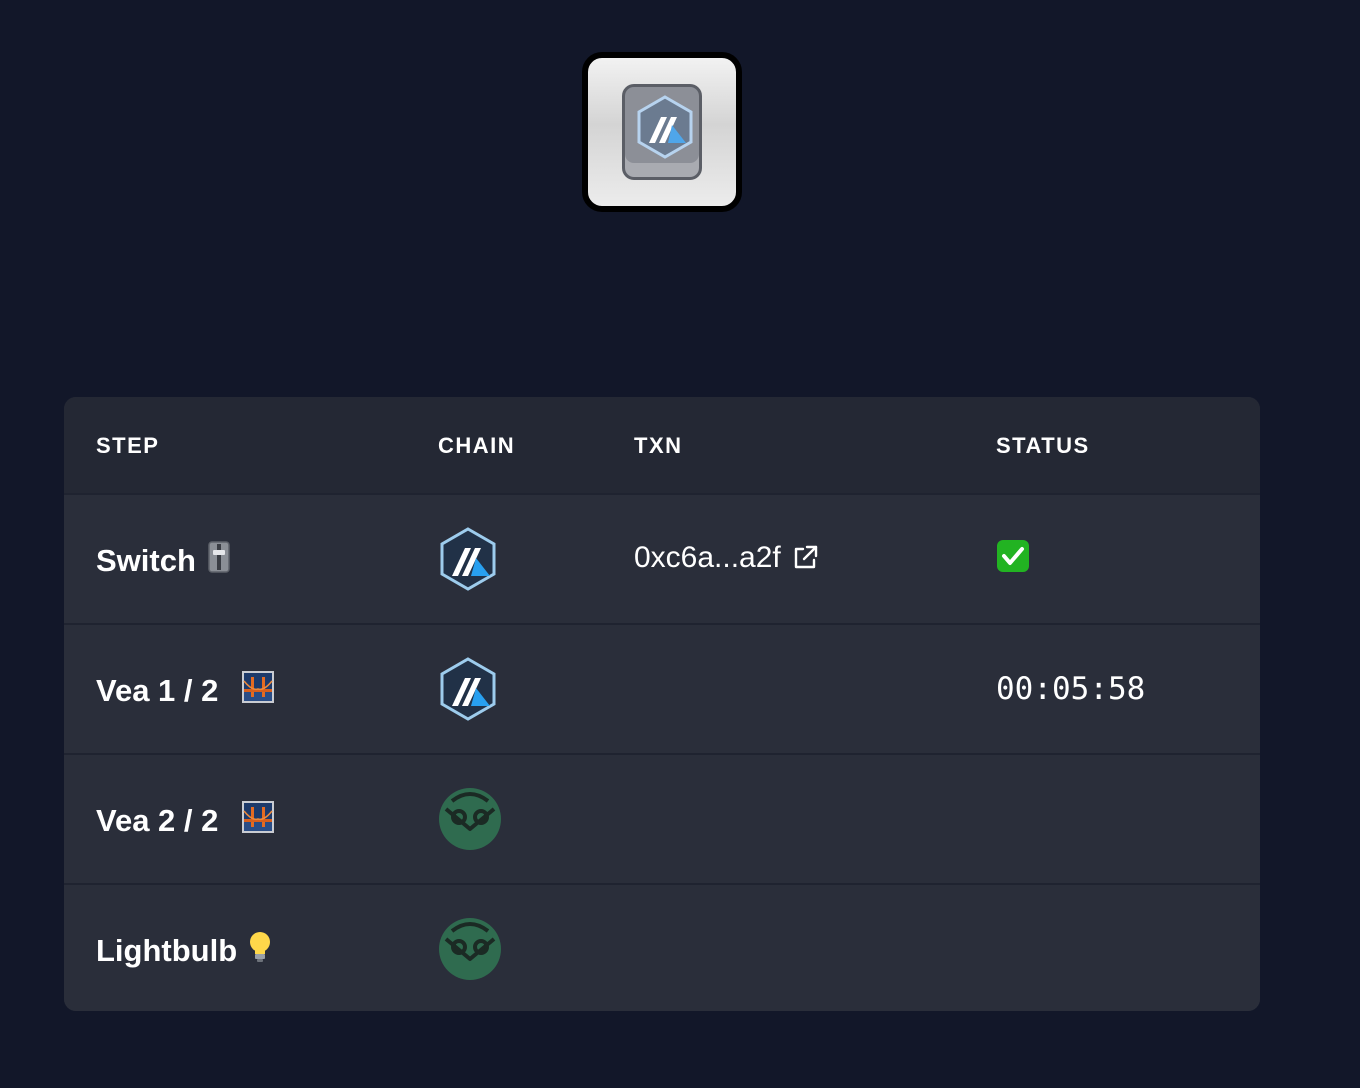 Image resolution: width=1360 pixels, height=1088 pixels. What do you see at coordinates (662, 818) in the screenshot?
I see `table-row: Vea 2 / 2` at bounding box center [662, 818].